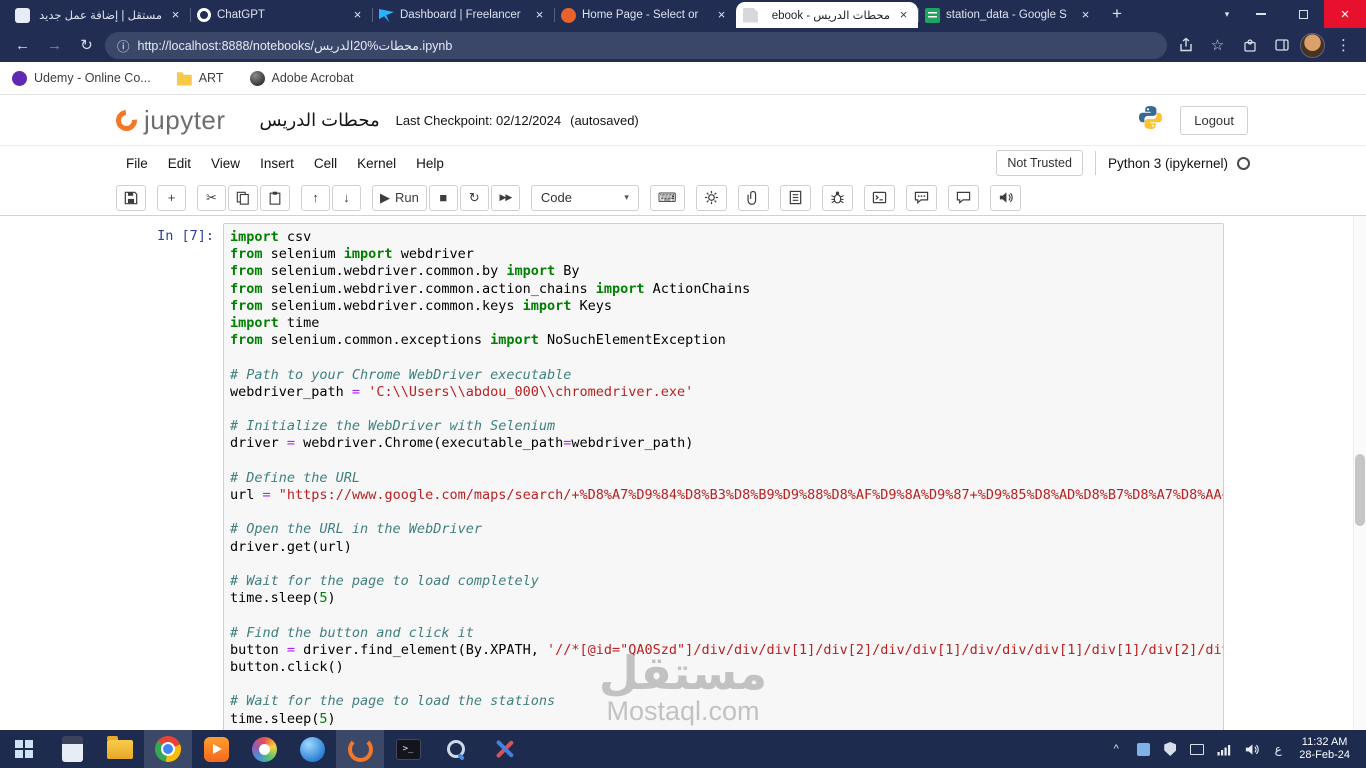  Describe the element at coordinates (1303, 14) in the screenshot. I see `restore-button` at that location.